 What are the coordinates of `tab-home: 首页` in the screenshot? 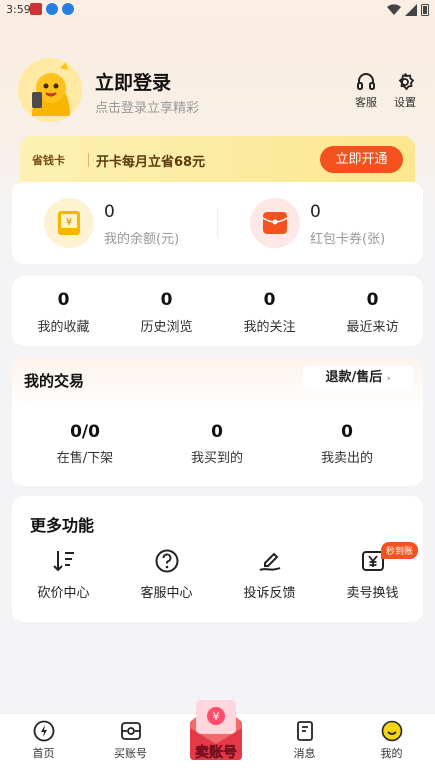 It's located at (43, 740).